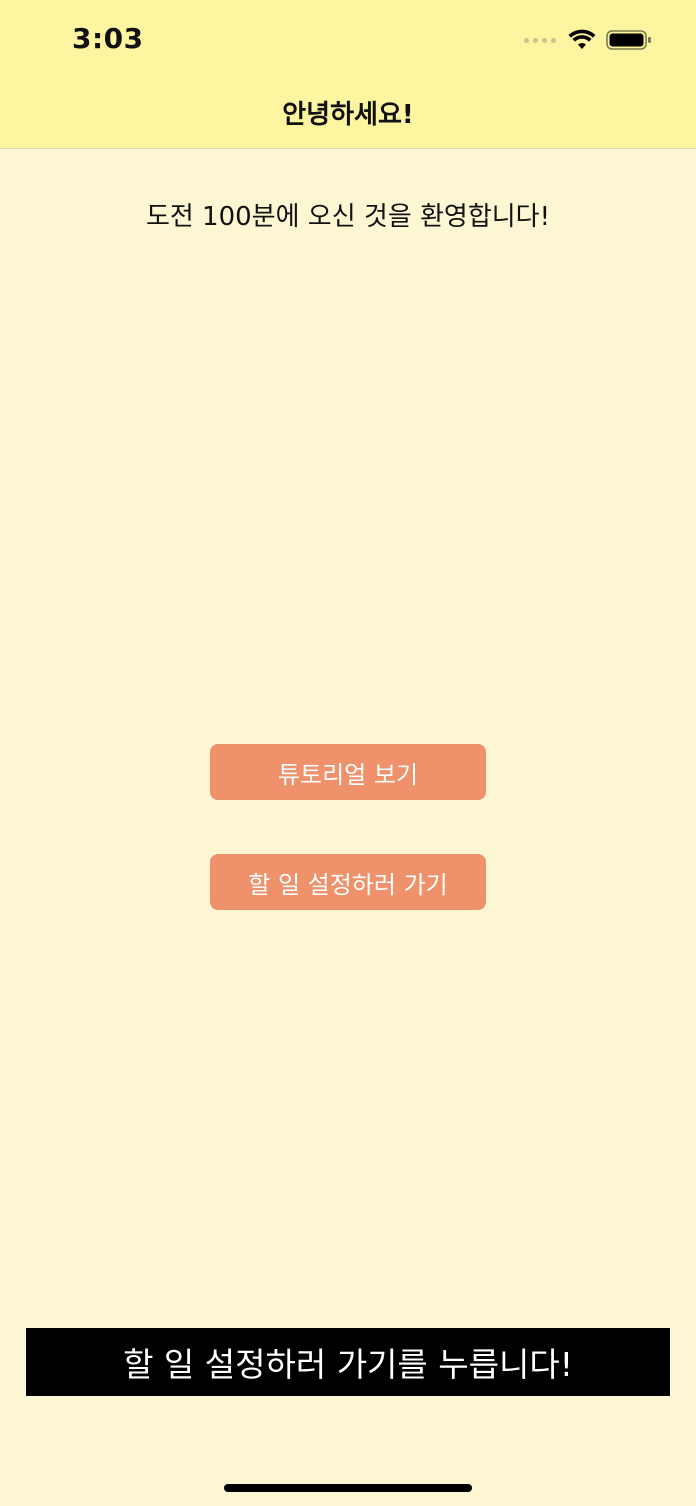 The height and width of the screenshot is (1506, 696). What do you see at coordinates (348, 115) in the screenshot?
I see `page-title: 안녕하세요!` at bounding box center [348, 115].